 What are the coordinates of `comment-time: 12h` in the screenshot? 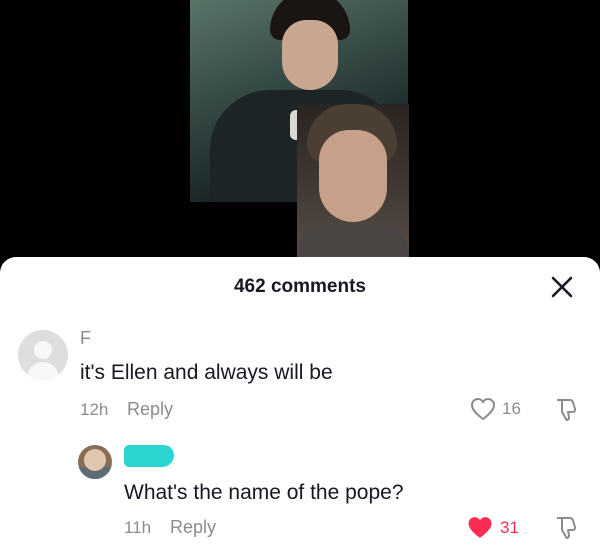 It's located at (94, 409).